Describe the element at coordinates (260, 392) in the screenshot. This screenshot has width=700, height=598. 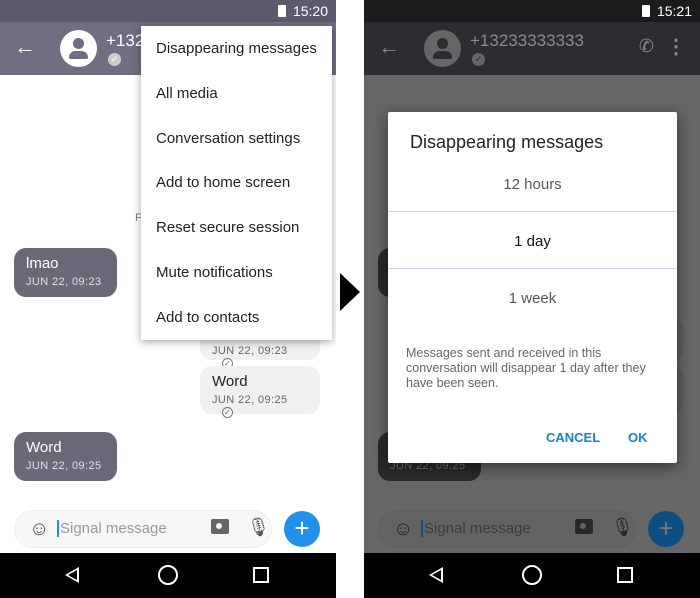
I see `message-bubble: Word JUN 22, 09:25✓` at that location.